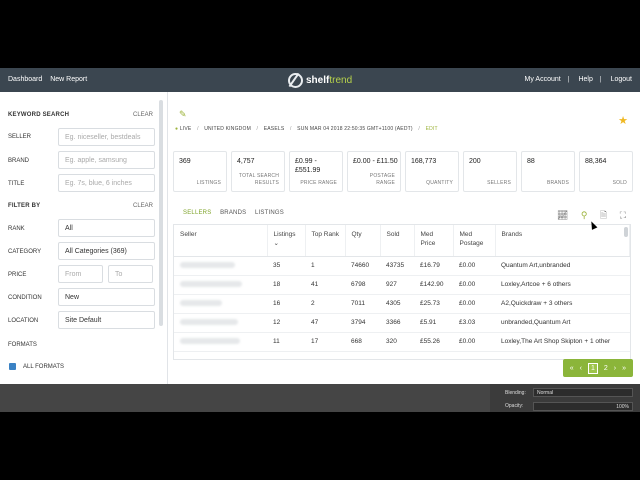 This screenshot has width=640, height=480. Describe the element at coordinates (439, 183) in the screenshot. I see `stat-label: QUANTITY` at that location.